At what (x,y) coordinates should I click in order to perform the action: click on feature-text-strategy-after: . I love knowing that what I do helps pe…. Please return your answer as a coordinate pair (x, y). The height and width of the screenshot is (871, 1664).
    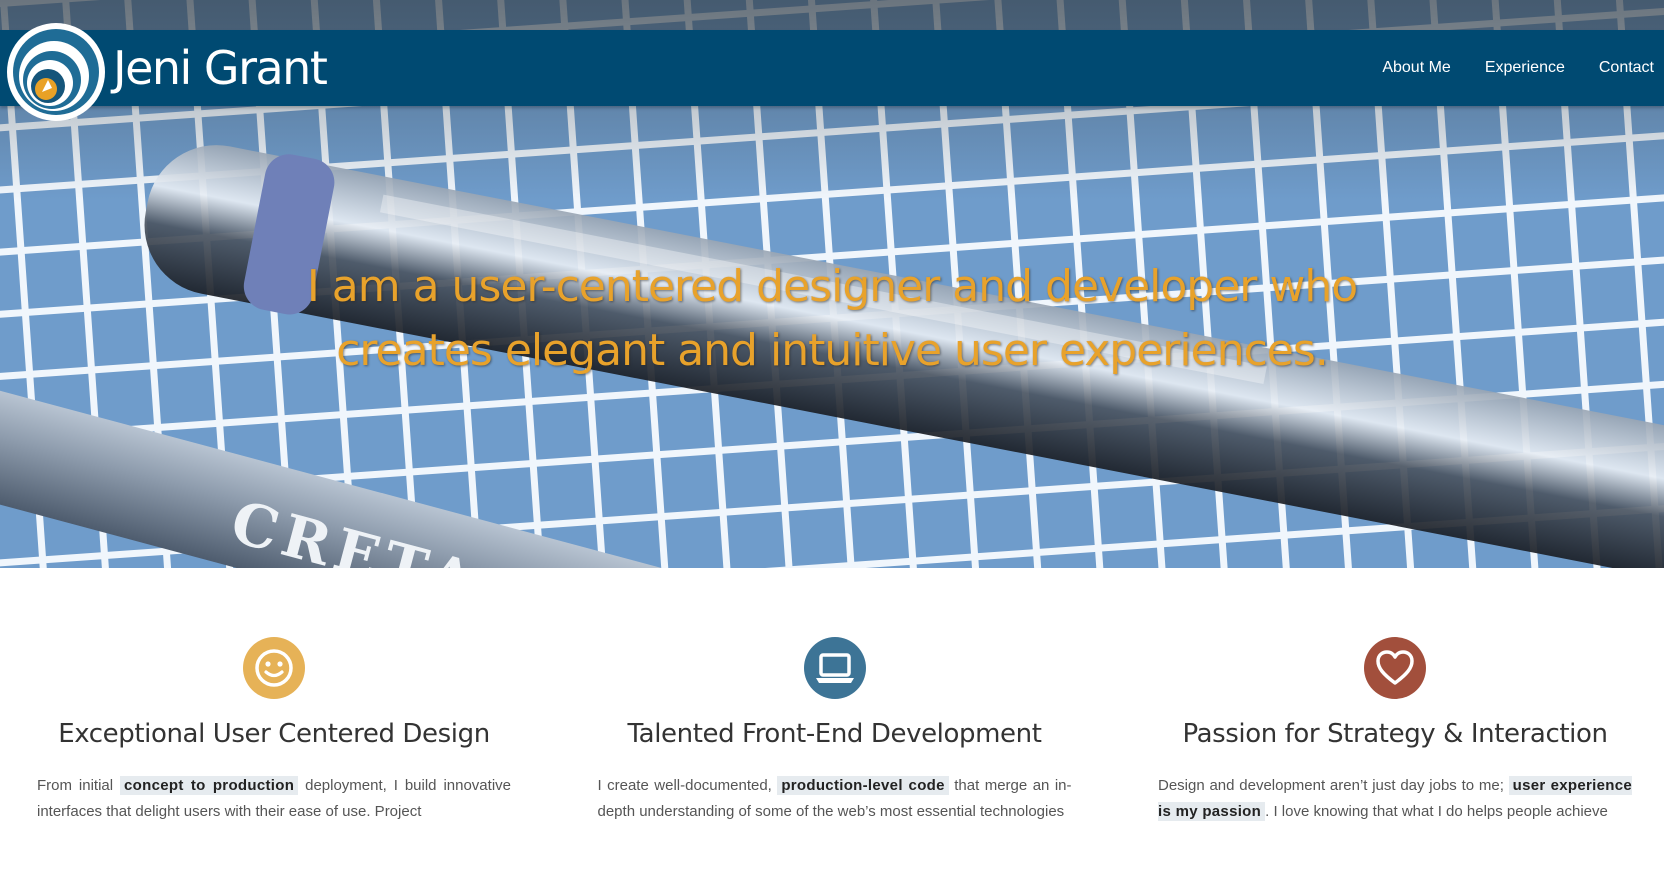
    Looking at the image, I should click on (1436, 811).